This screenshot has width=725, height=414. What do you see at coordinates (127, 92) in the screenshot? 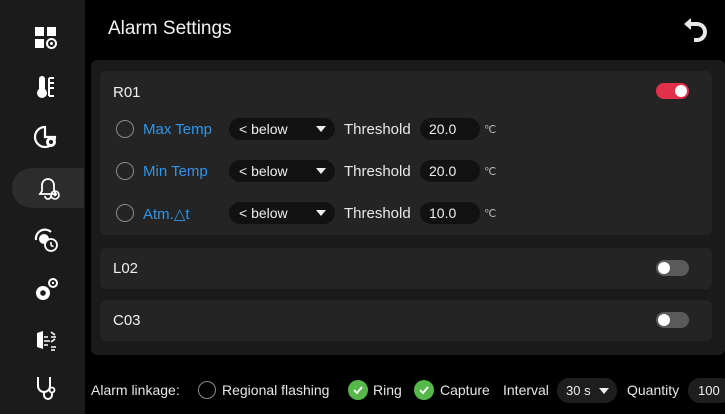
I see `region-name: R01` at bounding box center [127, 92].